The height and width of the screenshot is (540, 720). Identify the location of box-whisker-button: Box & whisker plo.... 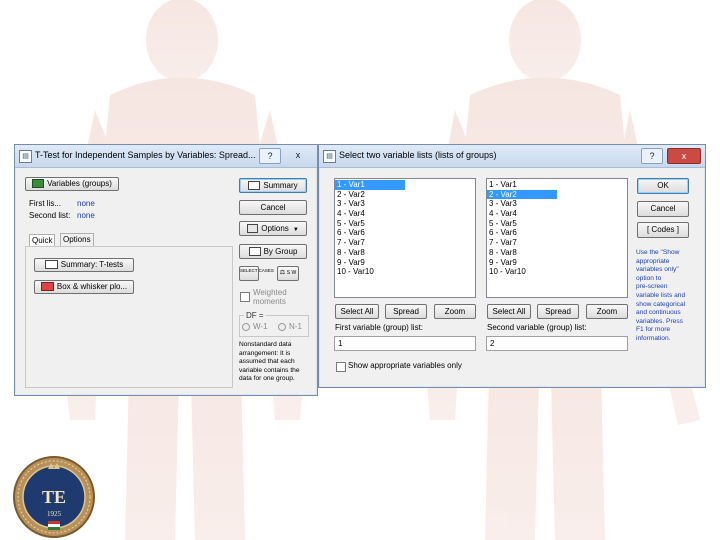
(84, 287).